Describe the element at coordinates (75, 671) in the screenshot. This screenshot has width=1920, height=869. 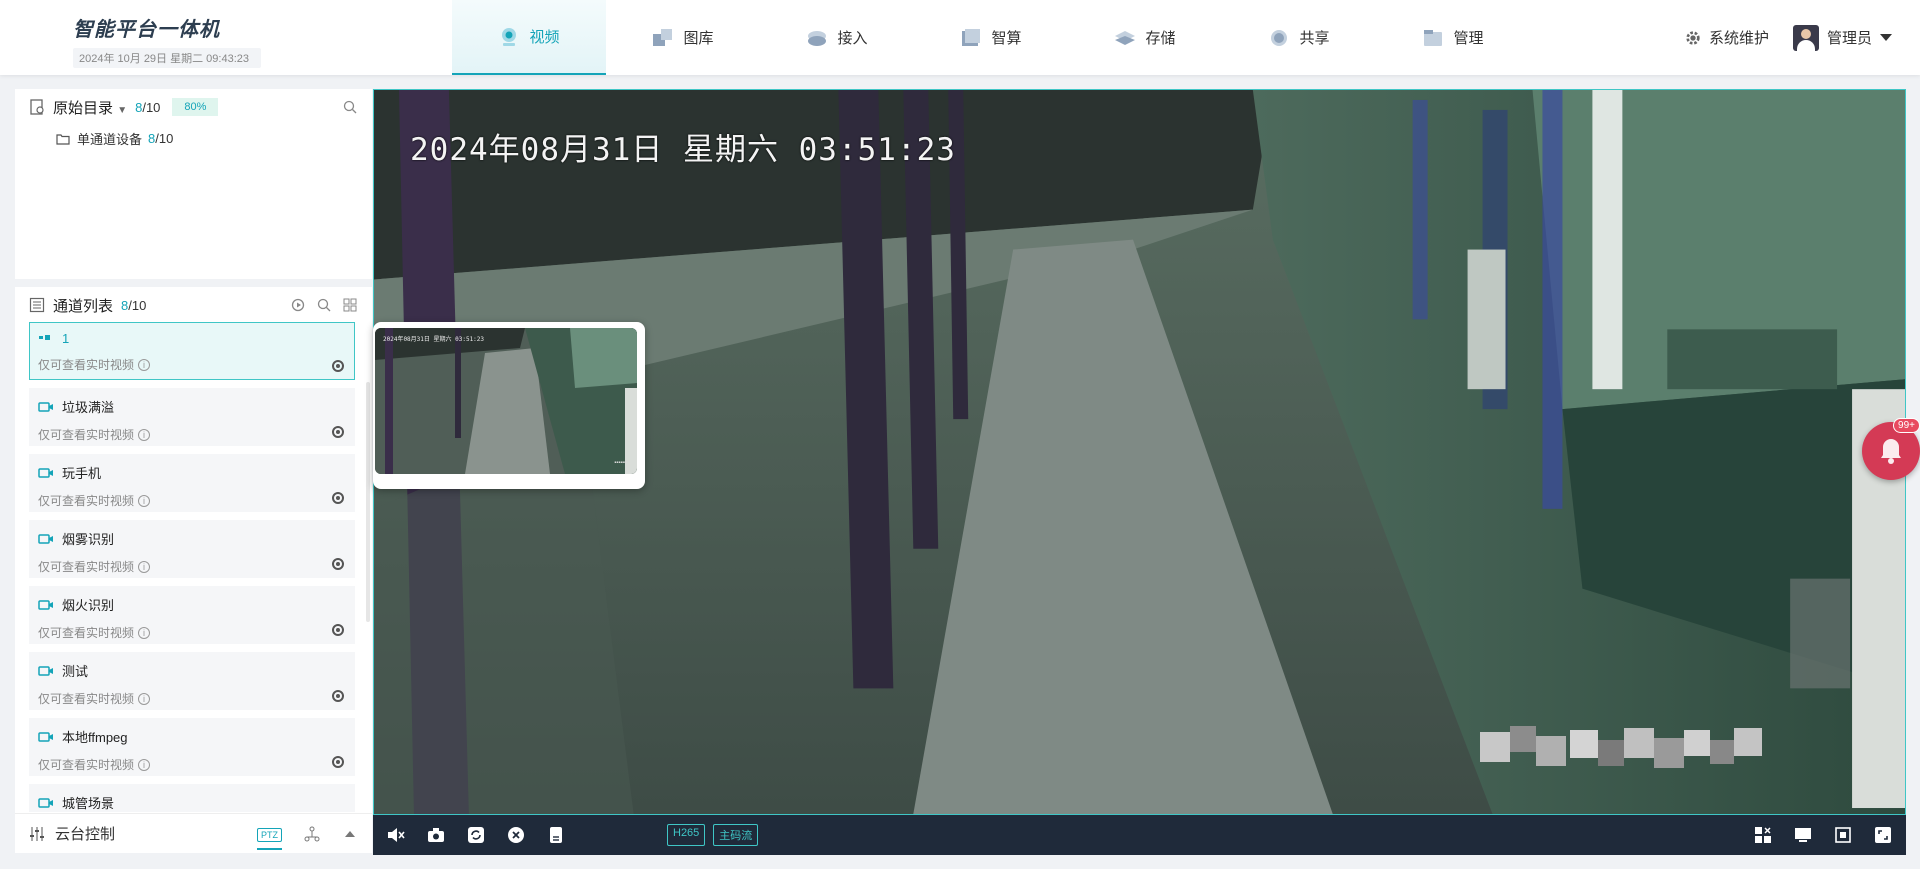
I see `channel-name: 测试` at that location.